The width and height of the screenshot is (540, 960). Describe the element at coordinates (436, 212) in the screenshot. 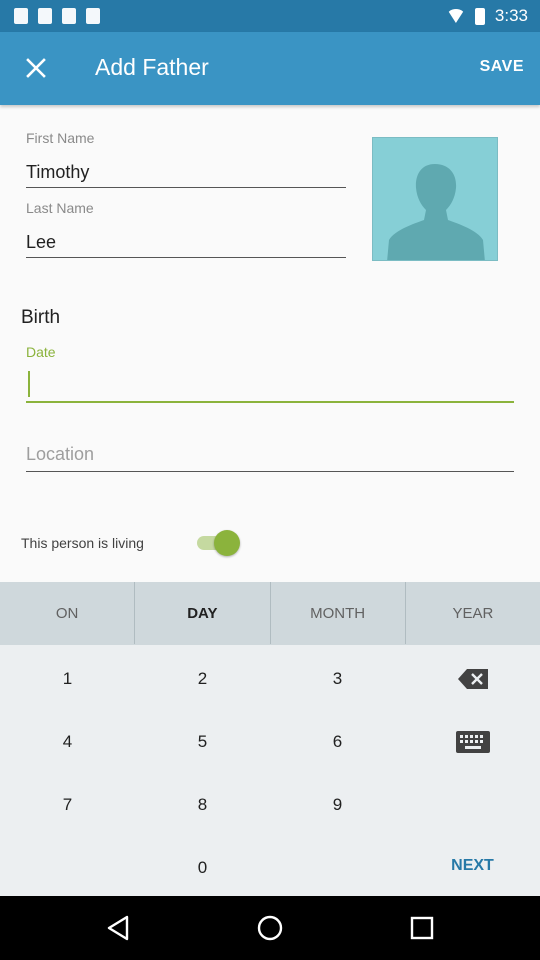

I see `person-silhouette-icon` at that location.